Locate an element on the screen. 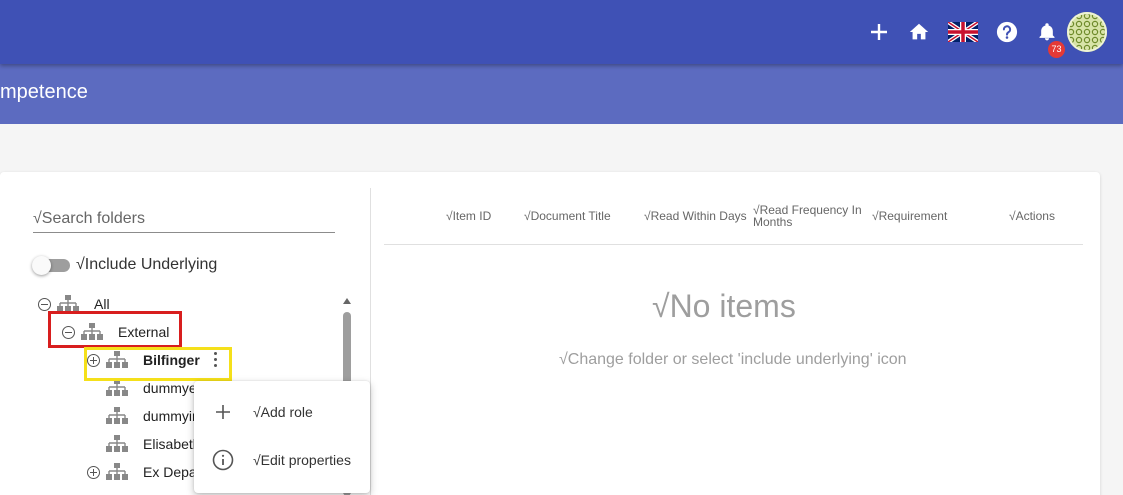 The width and height of the screenshot is (1123, 495). home-icon is located at coordinates (919, 32).